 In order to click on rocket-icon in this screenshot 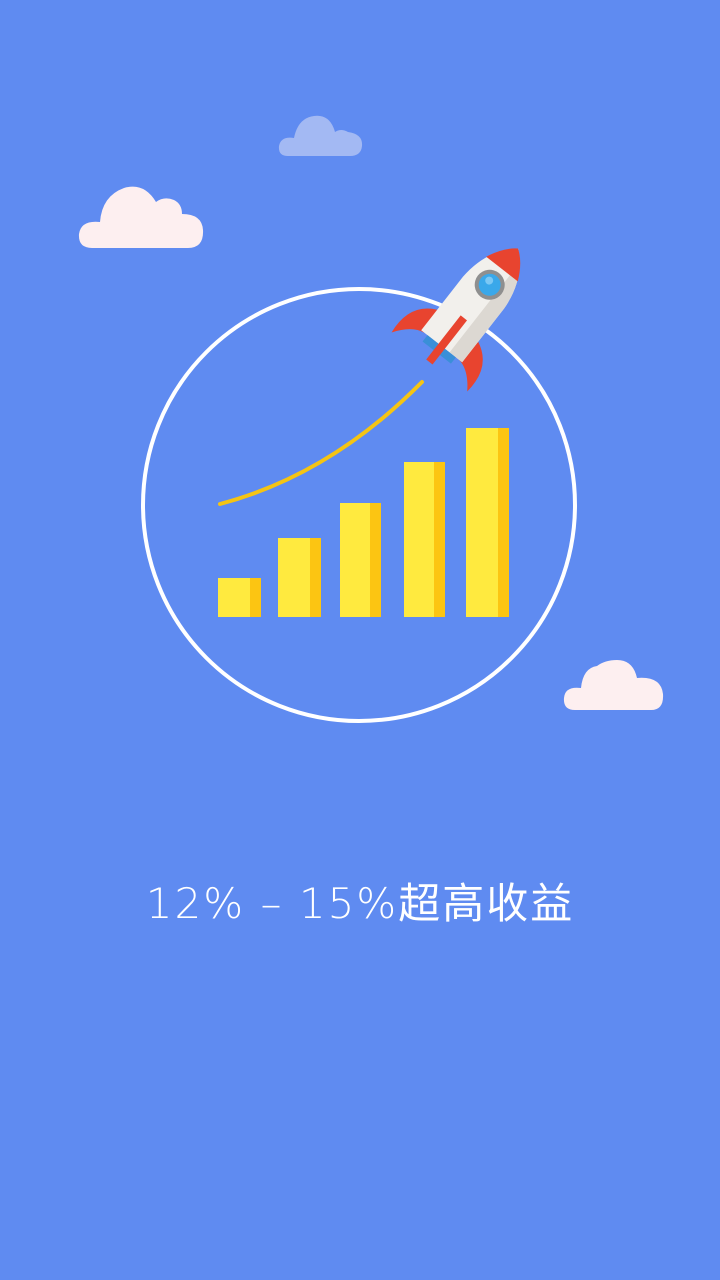, I will do `click(456, 320)`.